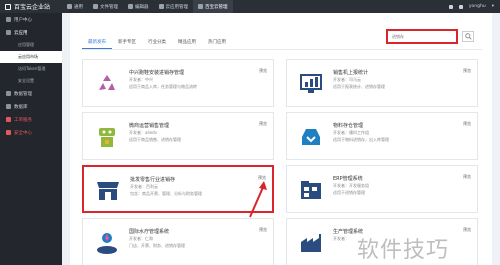  Describe the element at coordinates (163, 86) in the screenshot. I see `card-description: 适用于商品入库，任务管理与物品流转` at that location.